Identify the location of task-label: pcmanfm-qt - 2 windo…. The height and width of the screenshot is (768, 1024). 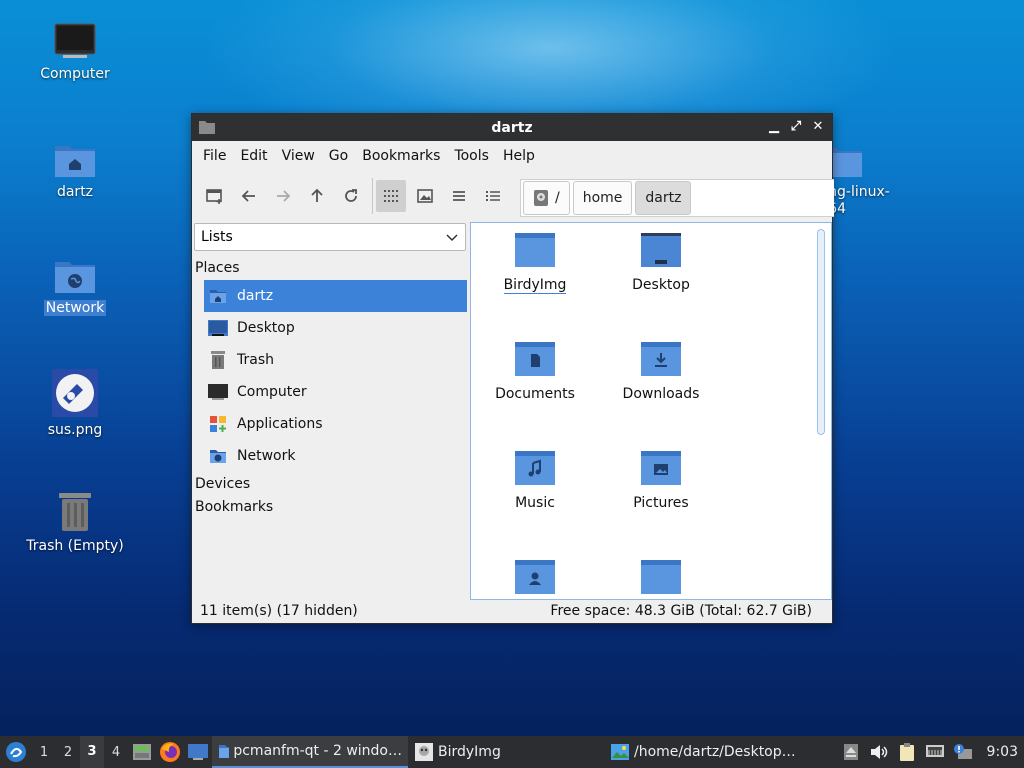
(317, 751).